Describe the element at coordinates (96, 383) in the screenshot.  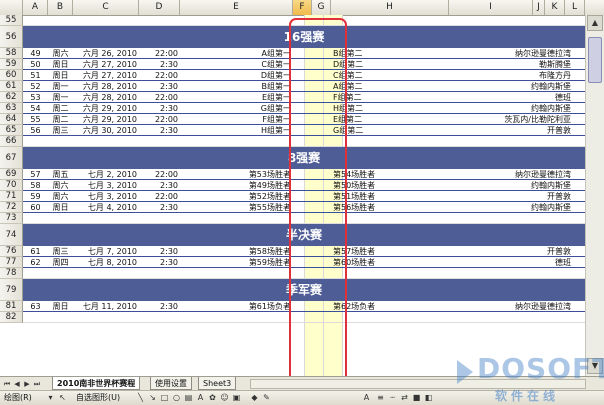
I see `sheet-tab-schedule: 2010南非世界杯赛程` at that location.